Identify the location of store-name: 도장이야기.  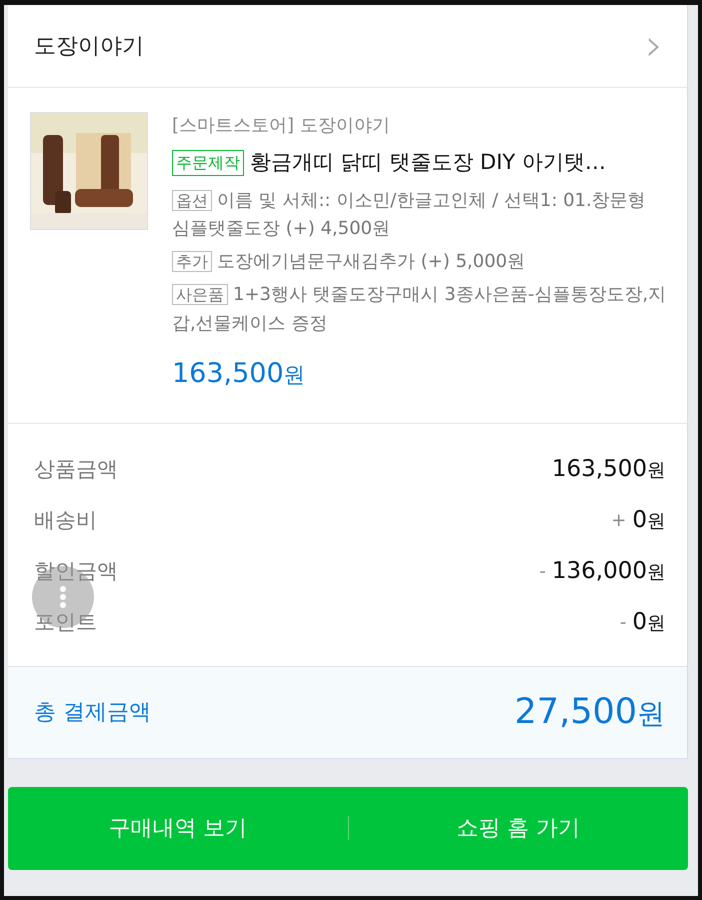
(89, 46).